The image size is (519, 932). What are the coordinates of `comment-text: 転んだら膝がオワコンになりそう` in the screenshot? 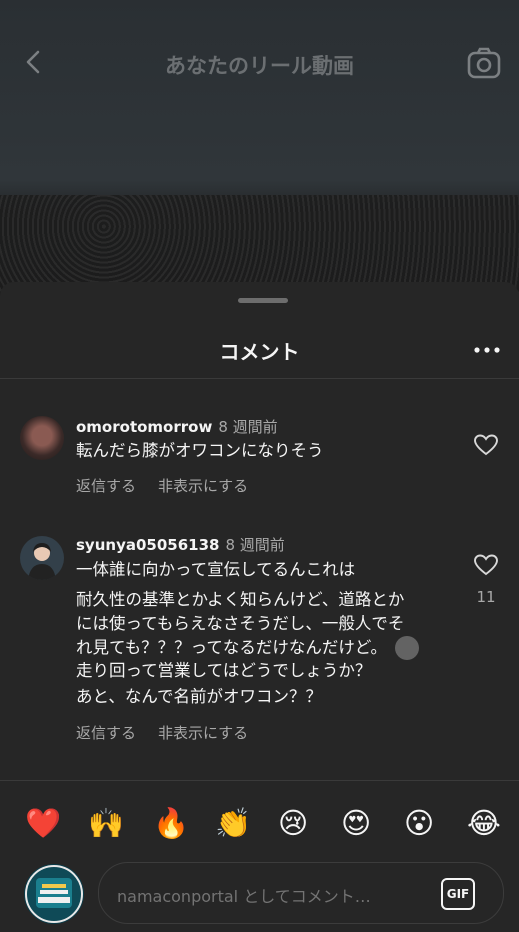 It's located at (200, 450).